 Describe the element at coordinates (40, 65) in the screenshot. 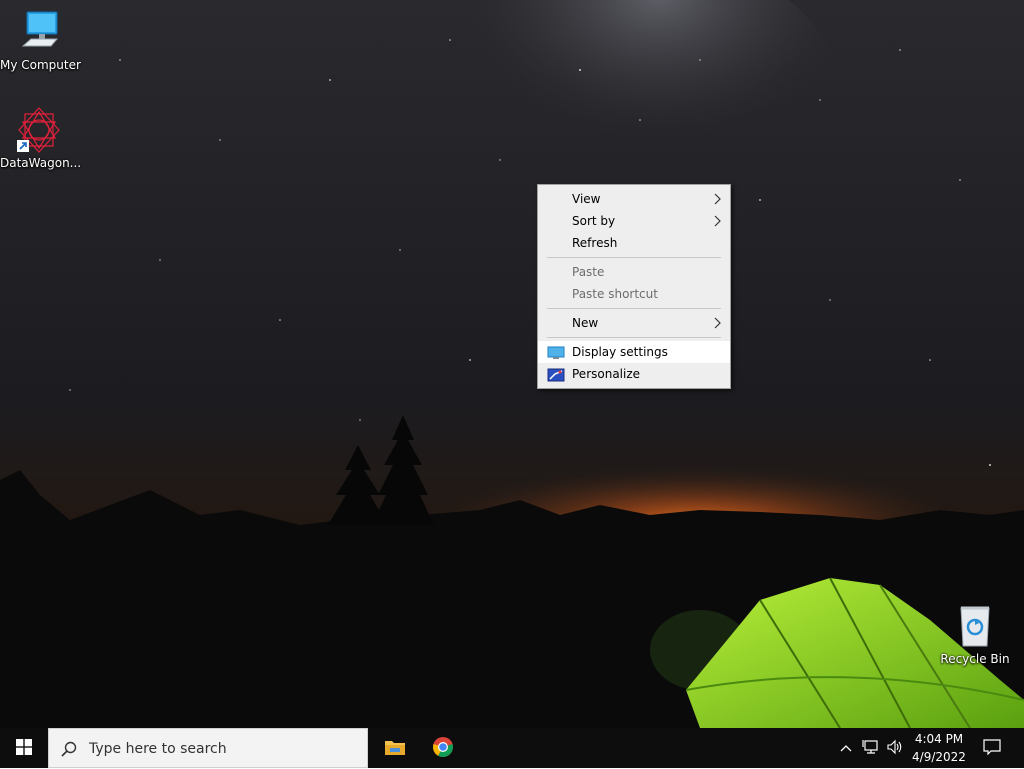

I see `desktop-icon-label: My Computer` at that location.